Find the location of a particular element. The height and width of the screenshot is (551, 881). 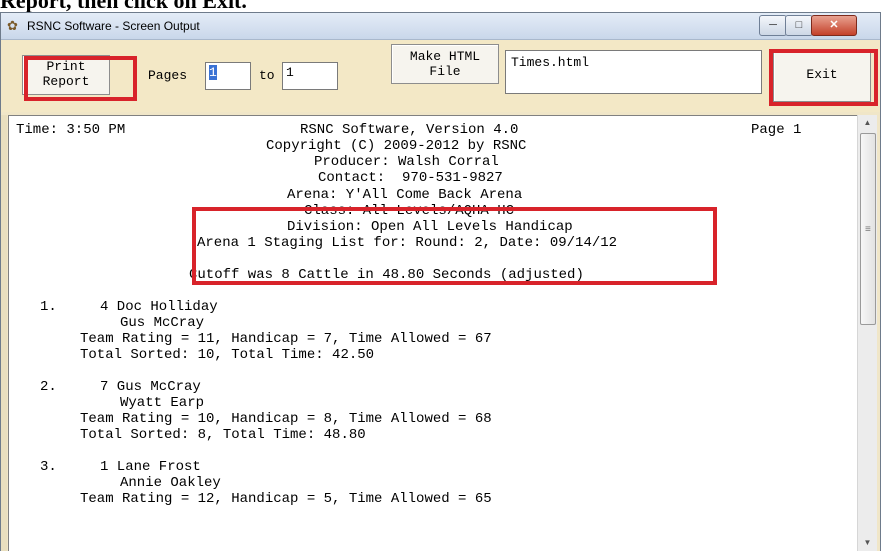

close-button: ✕ is located at coordinates (834, 25).